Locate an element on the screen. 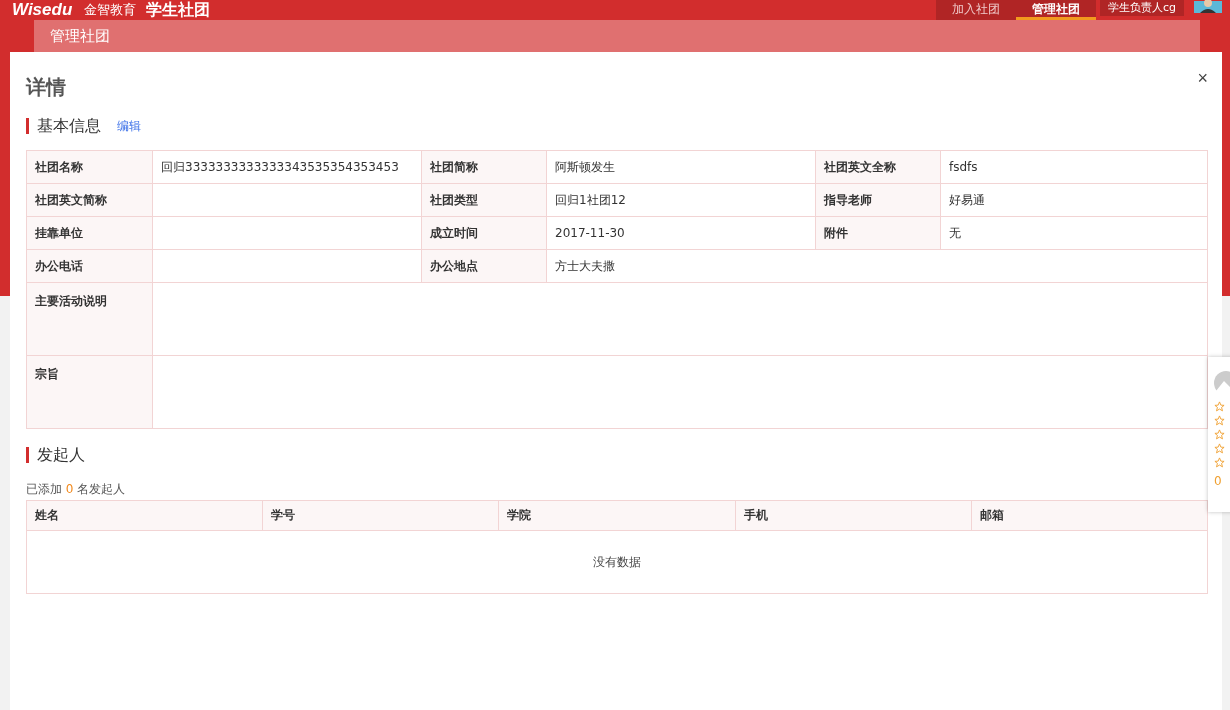  dialog-title: 详情 is located at coordinates (46, 87).